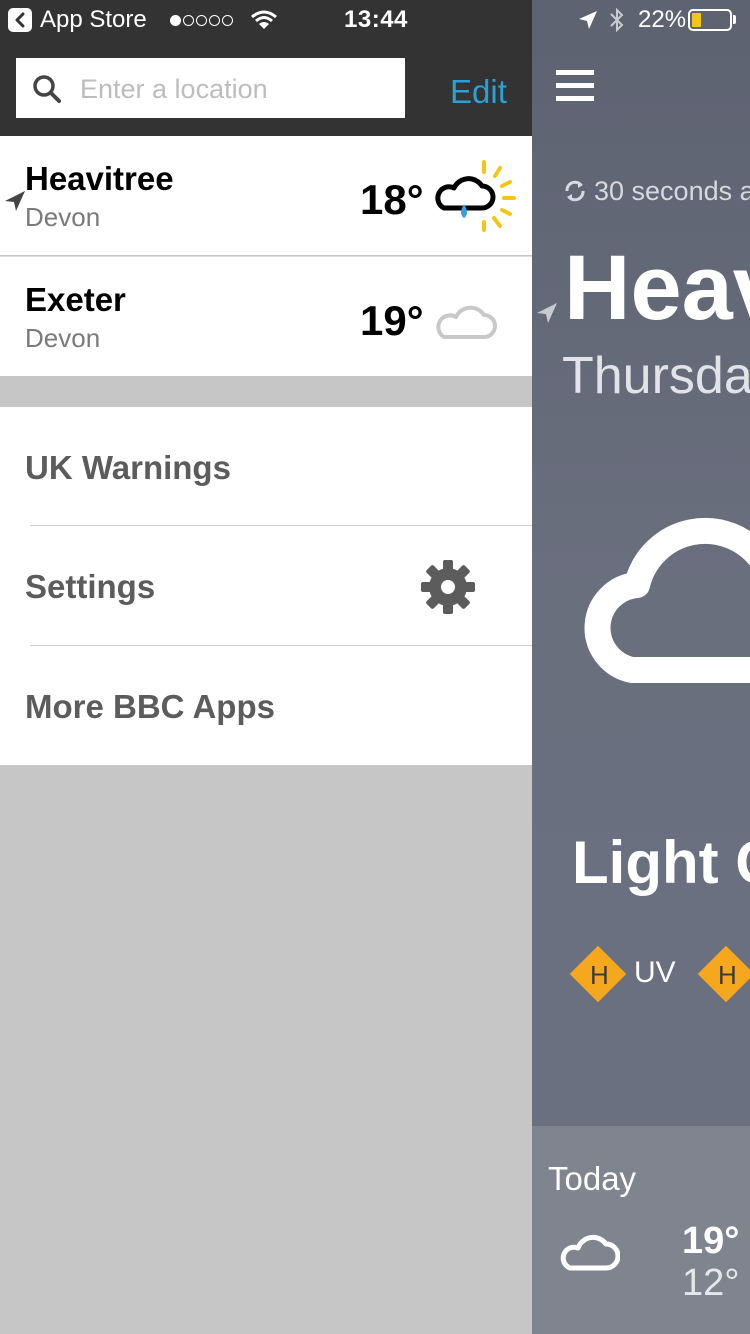 The image size is (750, 1334). Describe the element at coordinates (734, 19) in the screenshot. I see `battery-tip` at that location.